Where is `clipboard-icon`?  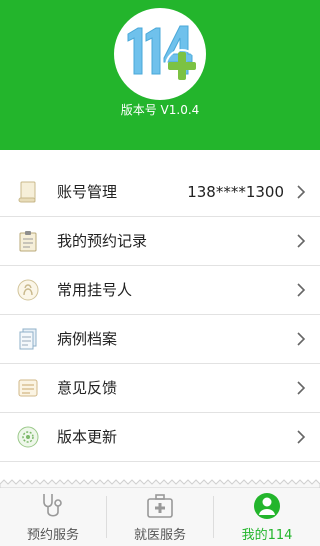
clipboard-icon is located at coordinates (28, 241).